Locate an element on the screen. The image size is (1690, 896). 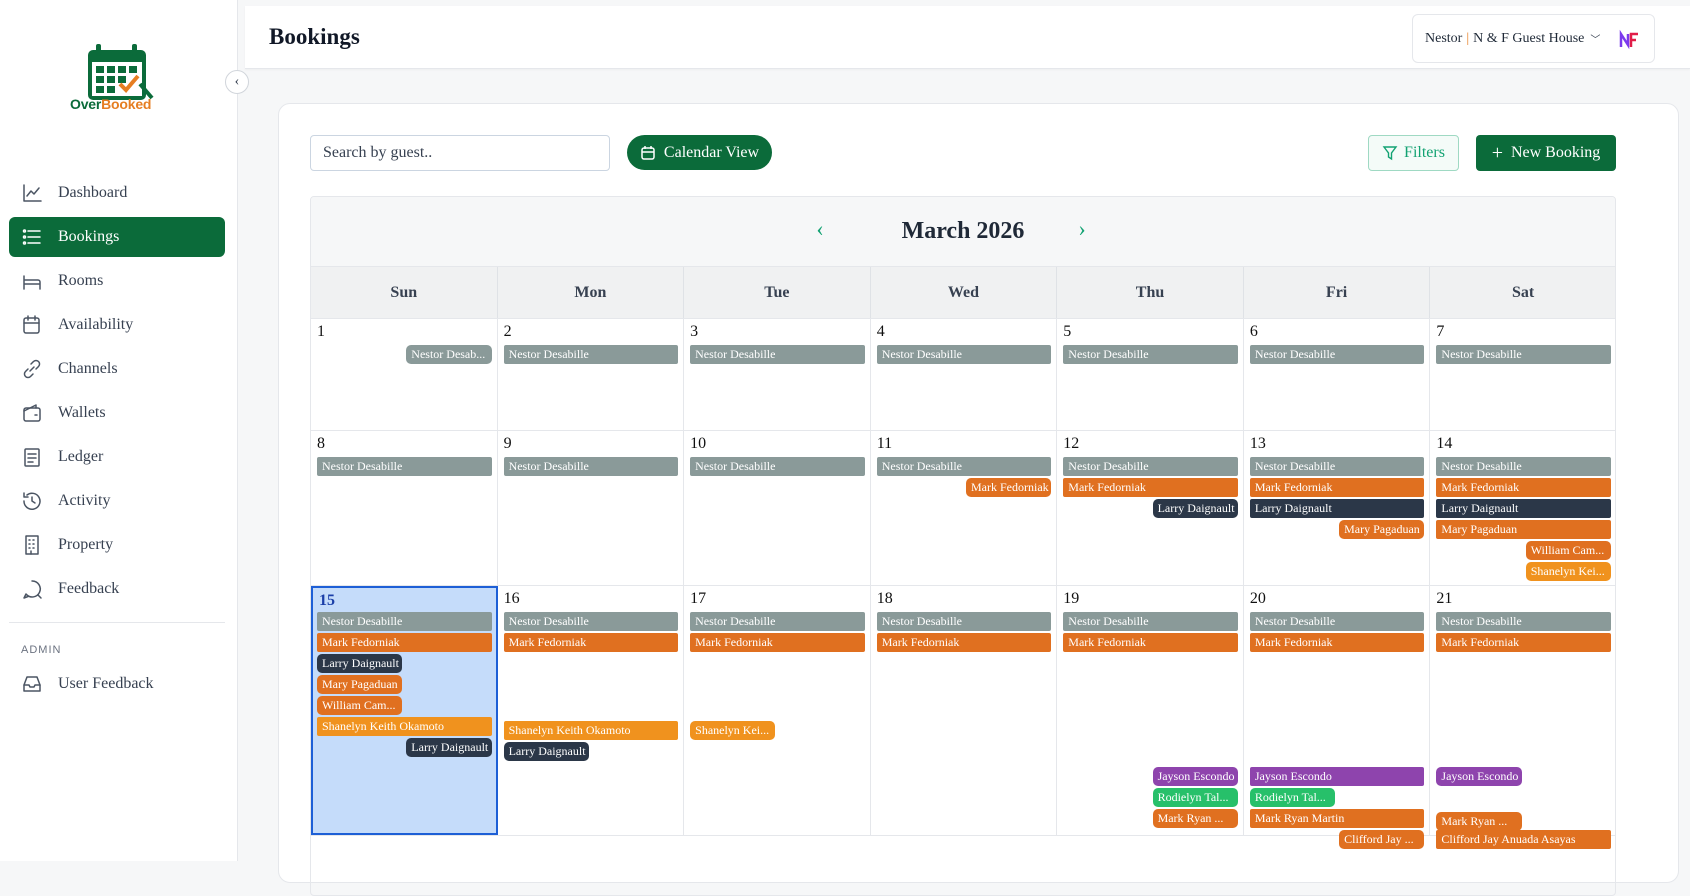
calendar-view-button: Calendar View is located at coordinates (699, 152).